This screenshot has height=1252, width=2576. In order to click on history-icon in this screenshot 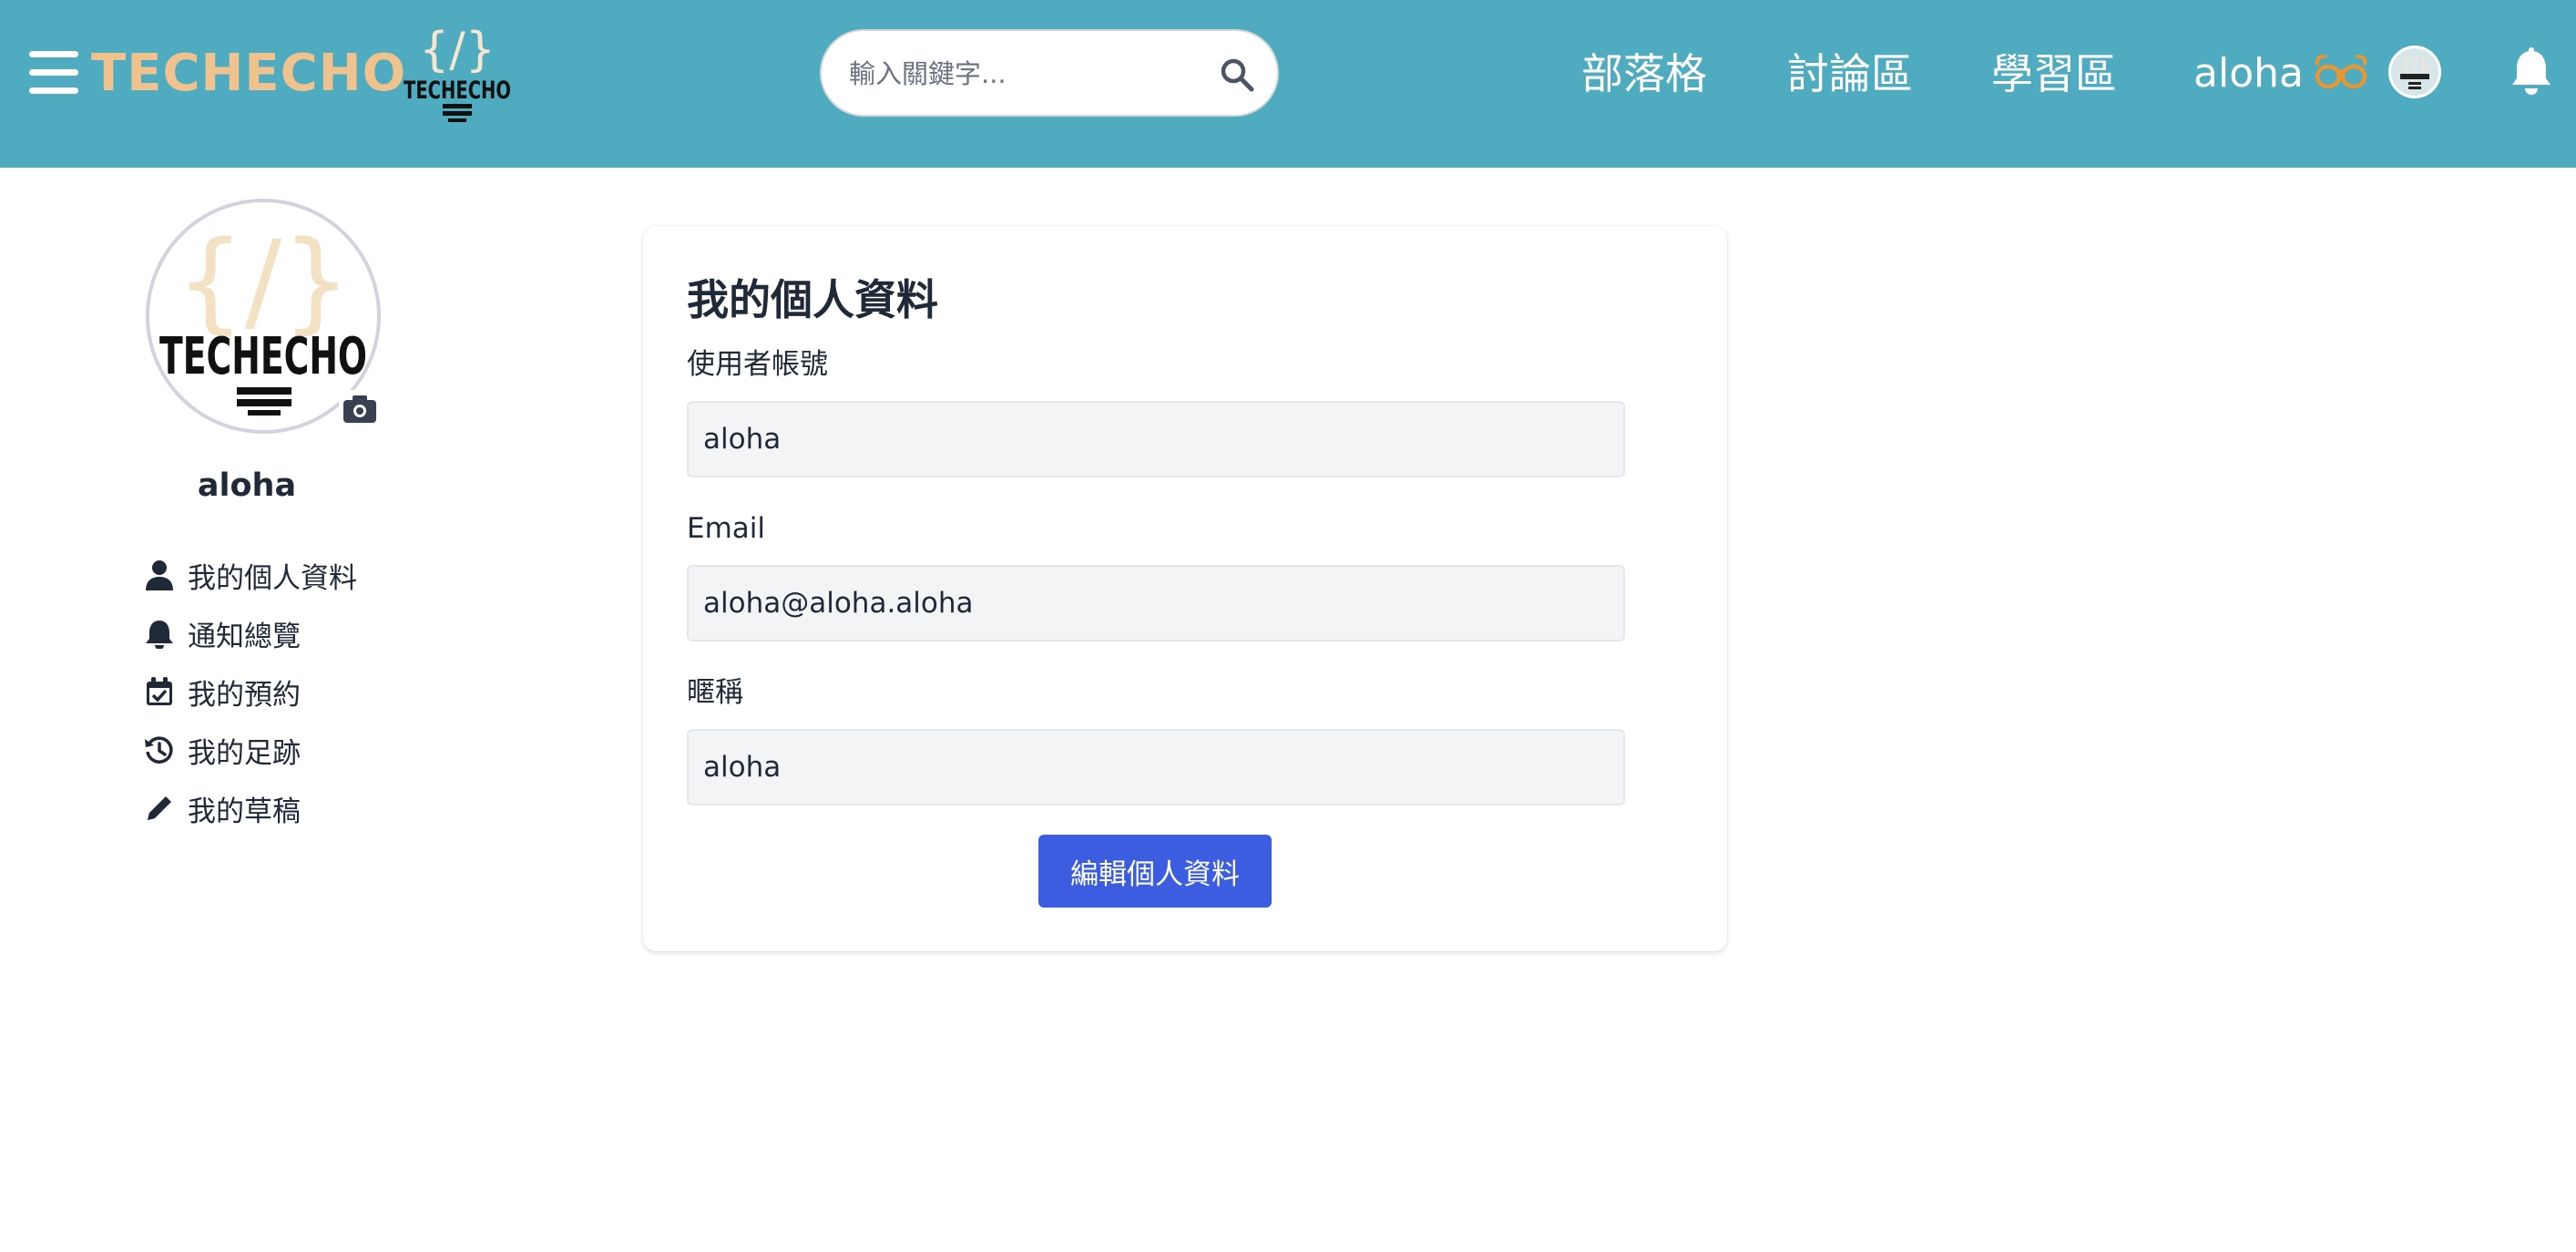, I will do `click(159, 750)`.